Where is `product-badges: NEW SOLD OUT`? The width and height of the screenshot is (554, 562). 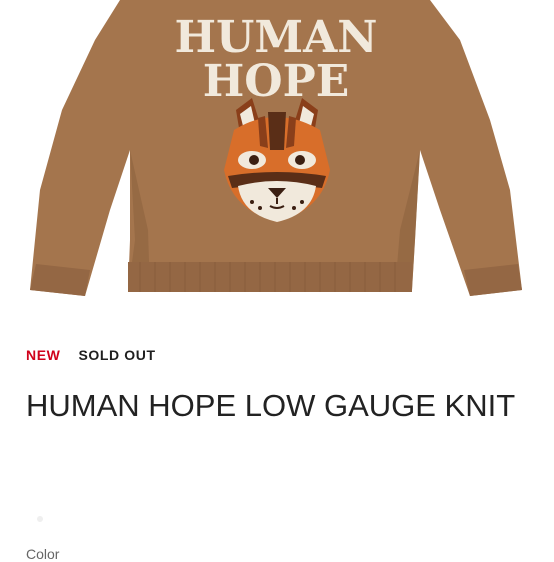 product-badges: NEW SOLD OUT is located at coordinates (91, 355).